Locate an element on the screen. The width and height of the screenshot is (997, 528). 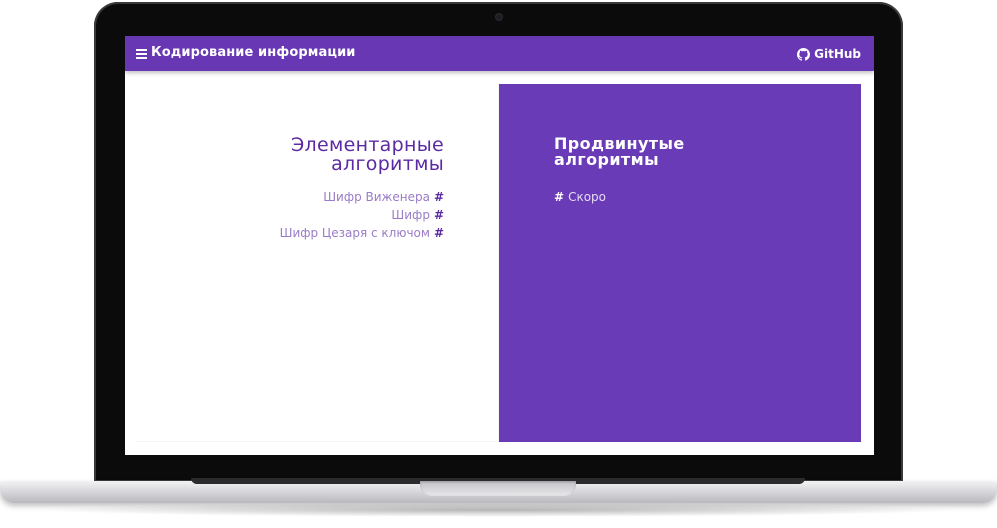
algorithm-link-label: Скоро is located at coordinates (587, 197).